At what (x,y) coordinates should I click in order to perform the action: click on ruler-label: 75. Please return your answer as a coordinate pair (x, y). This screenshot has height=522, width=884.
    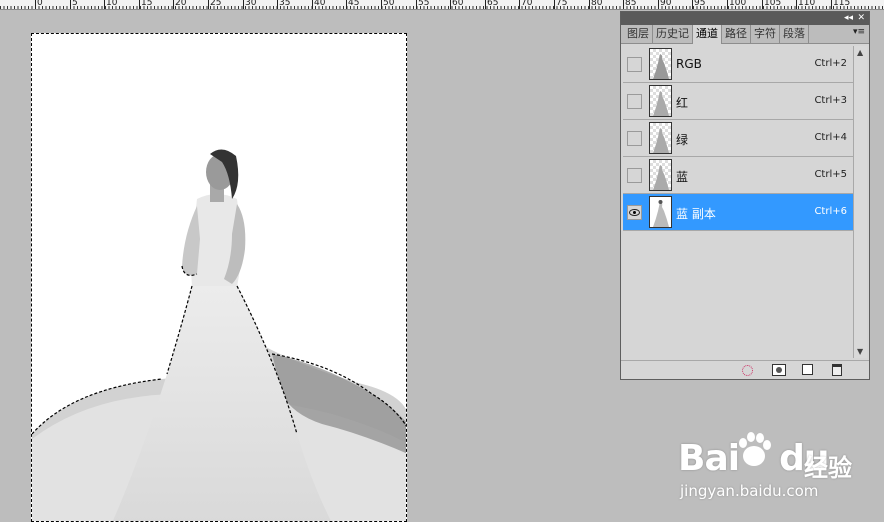
    Looking at the image, I should click on (562, 4).